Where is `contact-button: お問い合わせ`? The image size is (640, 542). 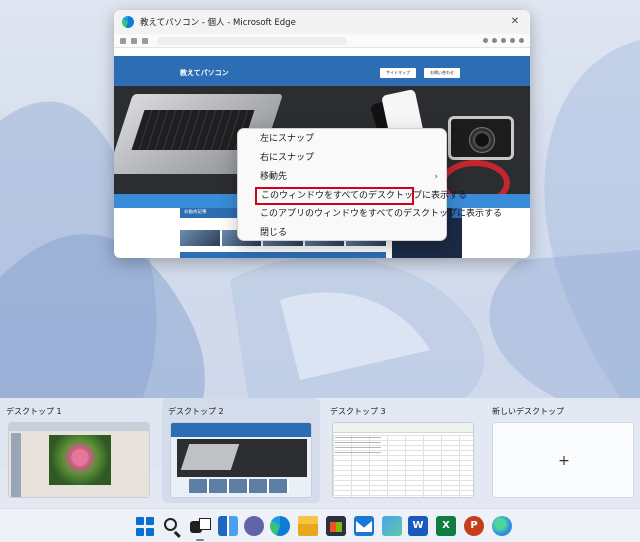 contact-button: お問い合わせ is located at coordinates (442, 73).